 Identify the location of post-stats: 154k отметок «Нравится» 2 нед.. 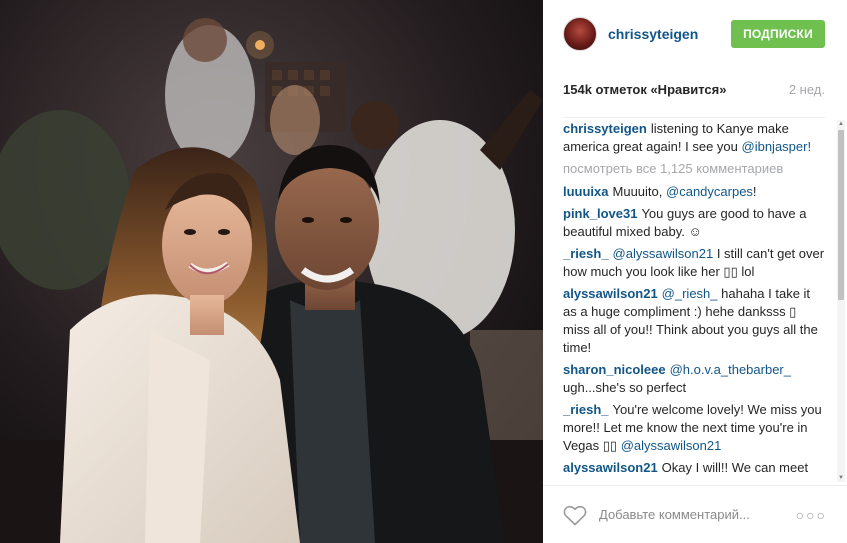
(694, 96).